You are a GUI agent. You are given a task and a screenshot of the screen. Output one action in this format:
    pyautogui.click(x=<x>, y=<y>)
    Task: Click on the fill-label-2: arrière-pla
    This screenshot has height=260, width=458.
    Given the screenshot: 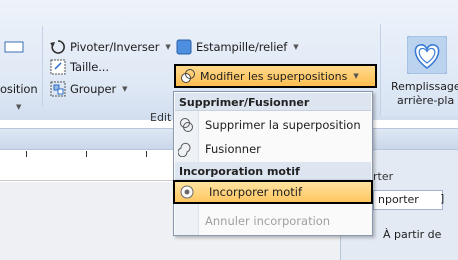 What is the action you would take?
    pyautogui.click(x=426, y=100)
    